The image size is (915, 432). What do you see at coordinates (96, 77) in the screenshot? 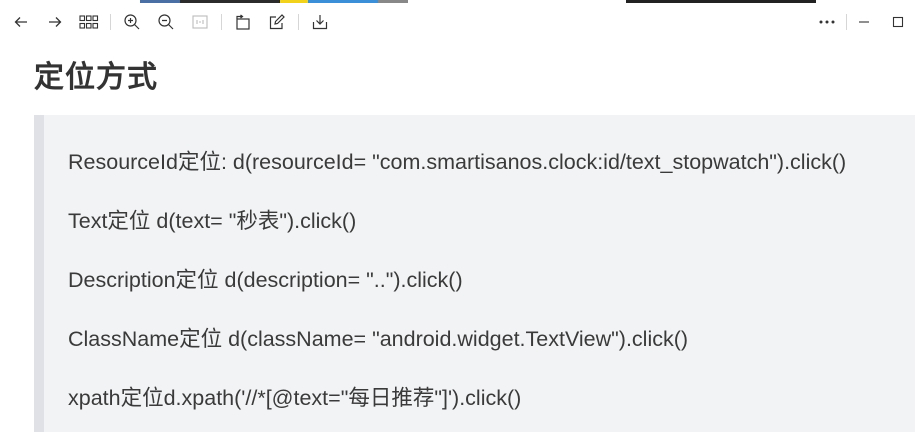
I see `section-heading: 定位方式` at bounding box center [96, 77].